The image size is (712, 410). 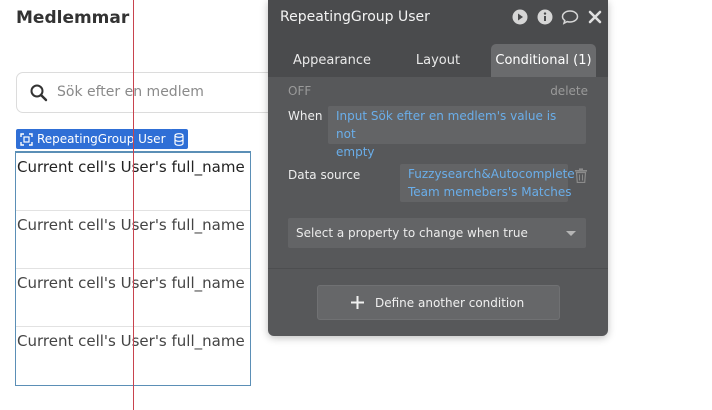 I want to click on database-tag, so click(x=179, y=139).